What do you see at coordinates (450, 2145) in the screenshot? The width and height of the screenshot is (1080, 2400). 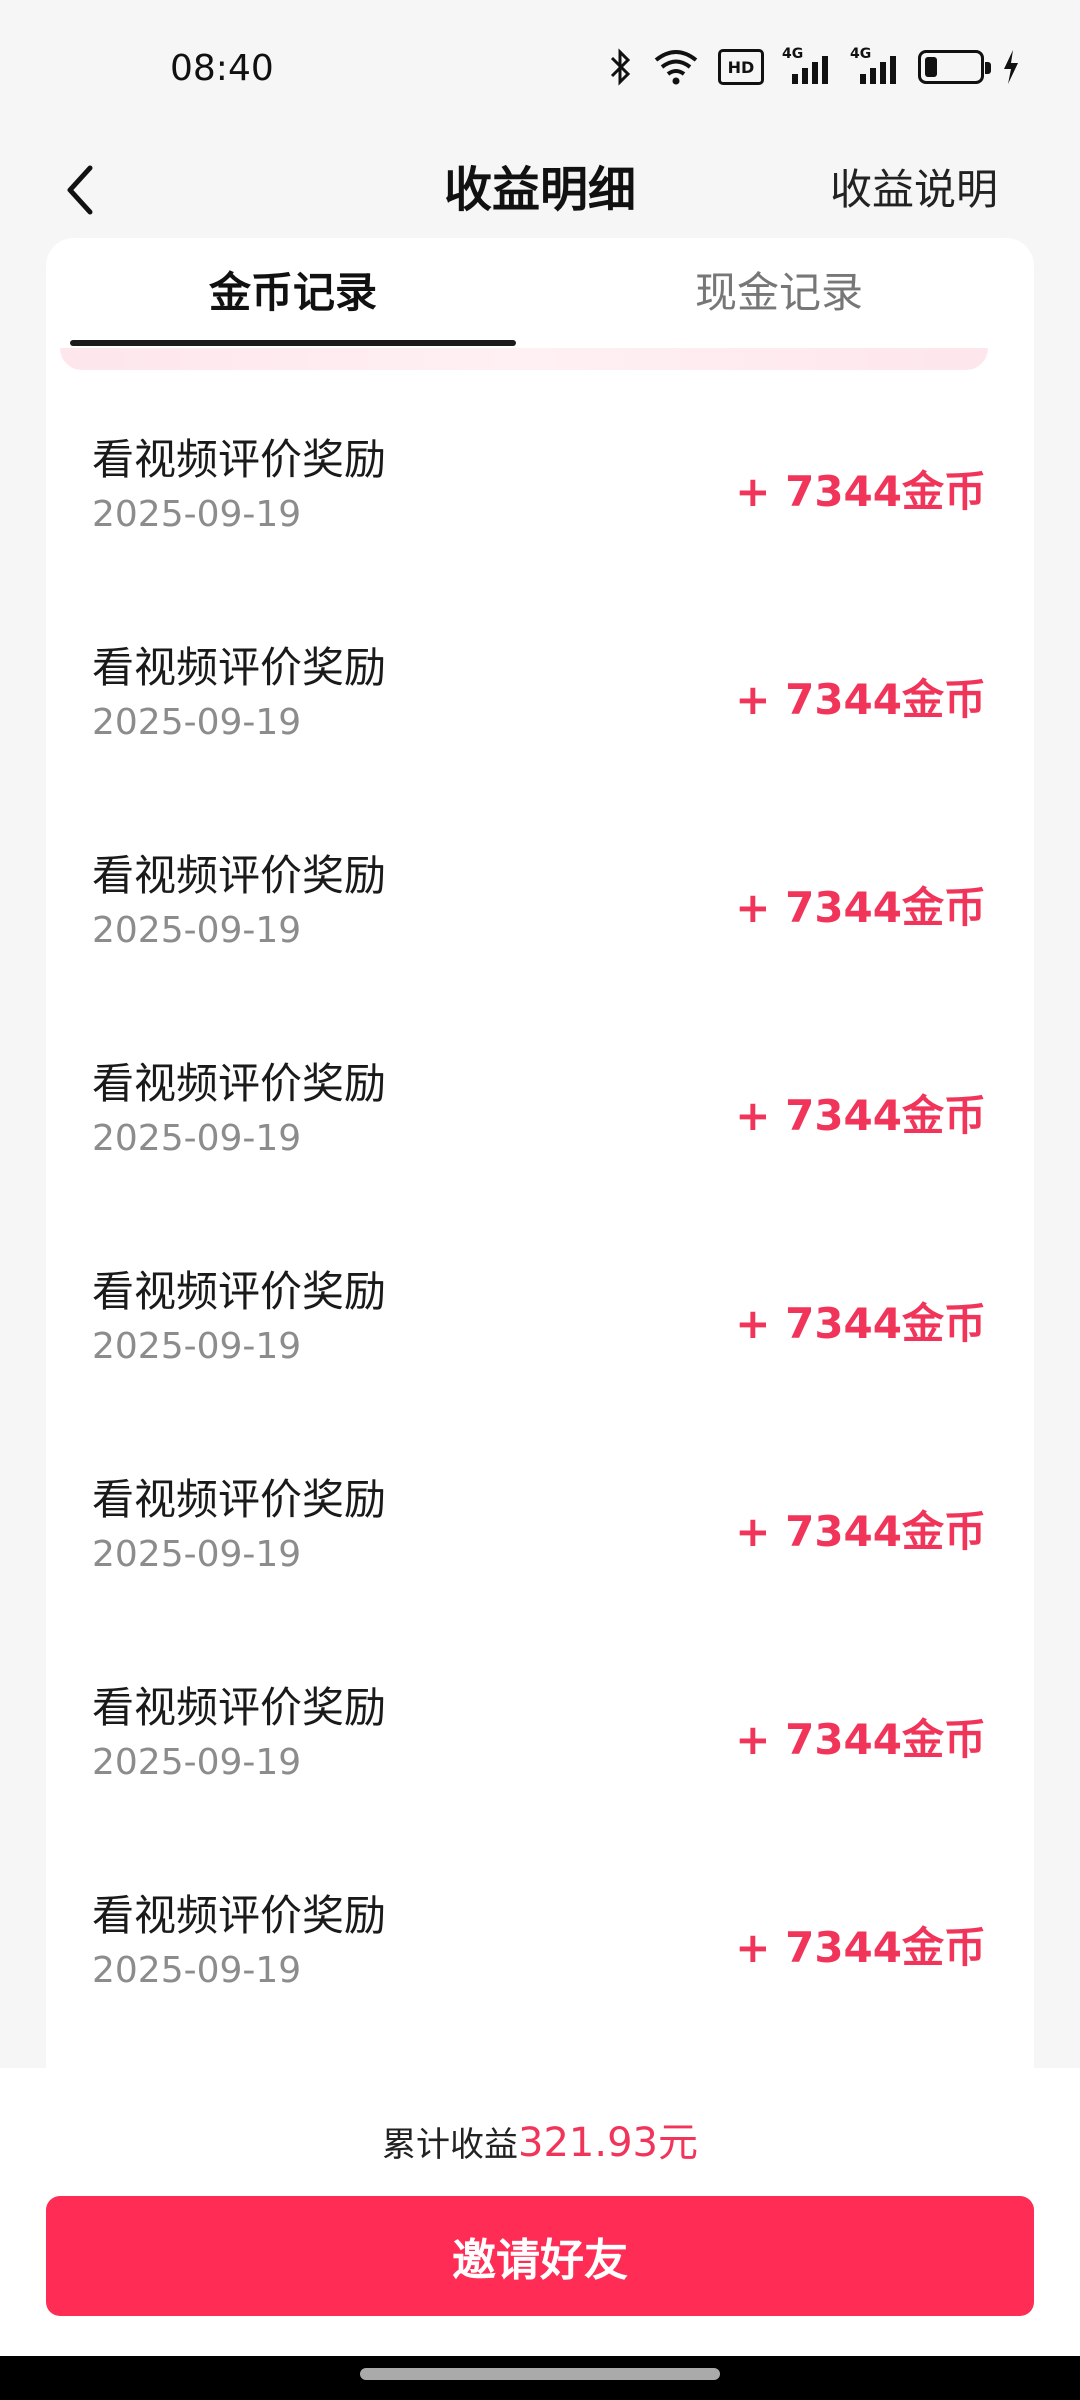 I see `total-earnings-label: 累计收益` at bounding box center [450, 2145].